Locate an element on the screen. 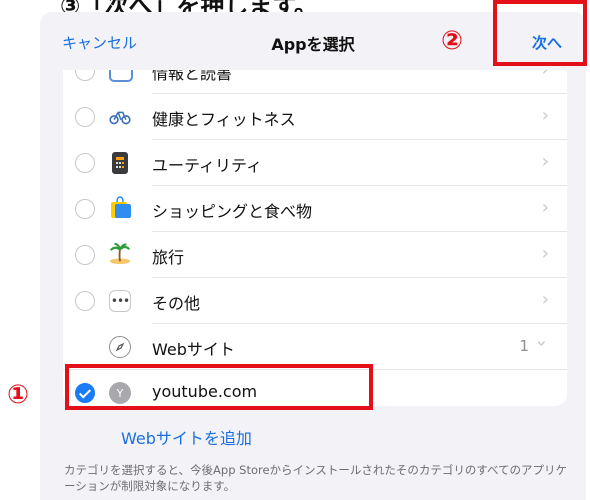 The height and width of the screenshot is (500, 590). category-label: その他 is located at coordinates (176, 303).